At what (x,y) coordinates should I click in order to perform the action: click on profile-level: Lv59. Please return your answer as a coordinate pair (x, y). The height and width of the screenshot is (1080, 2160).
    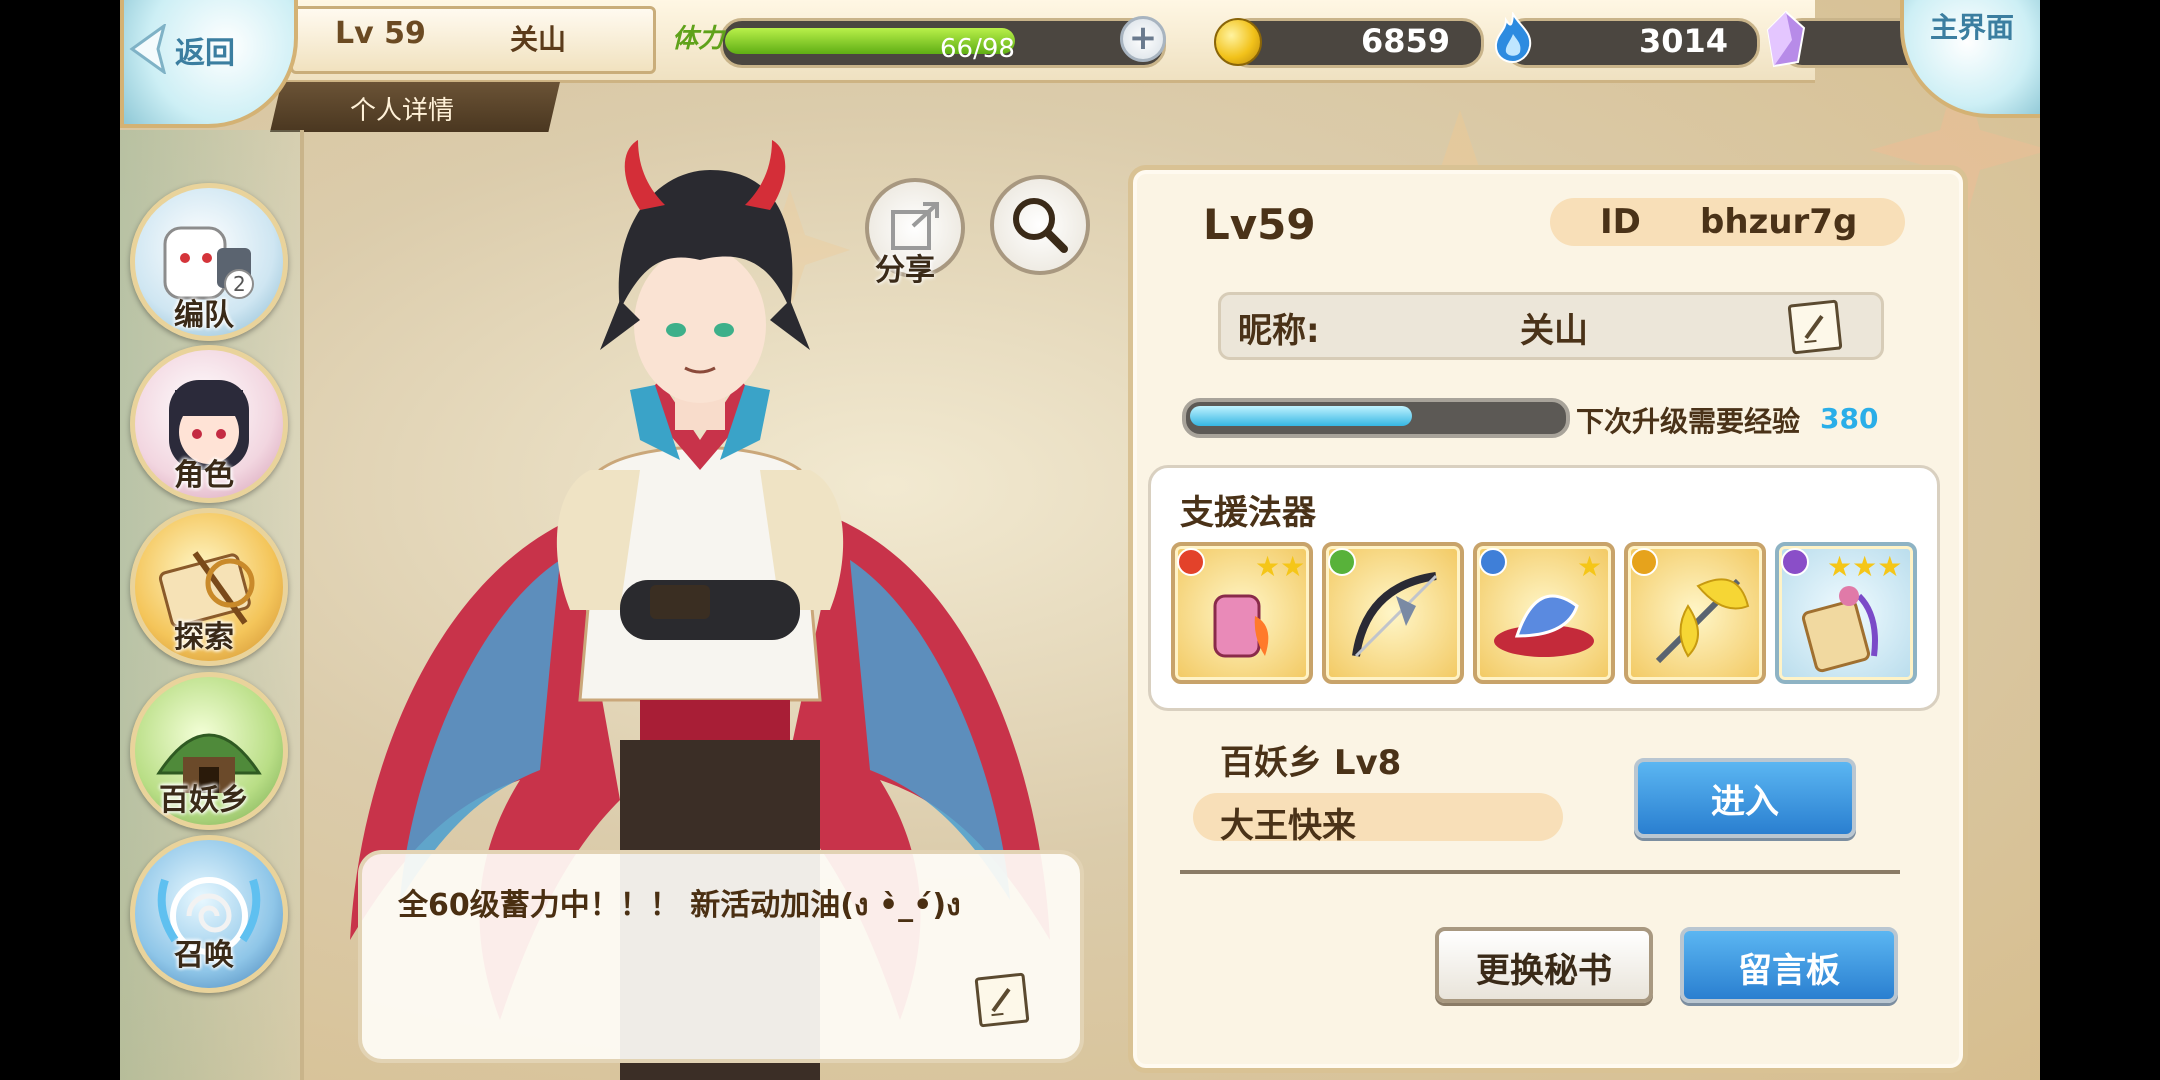
    Looking at the image, I should click on (1259, 224).